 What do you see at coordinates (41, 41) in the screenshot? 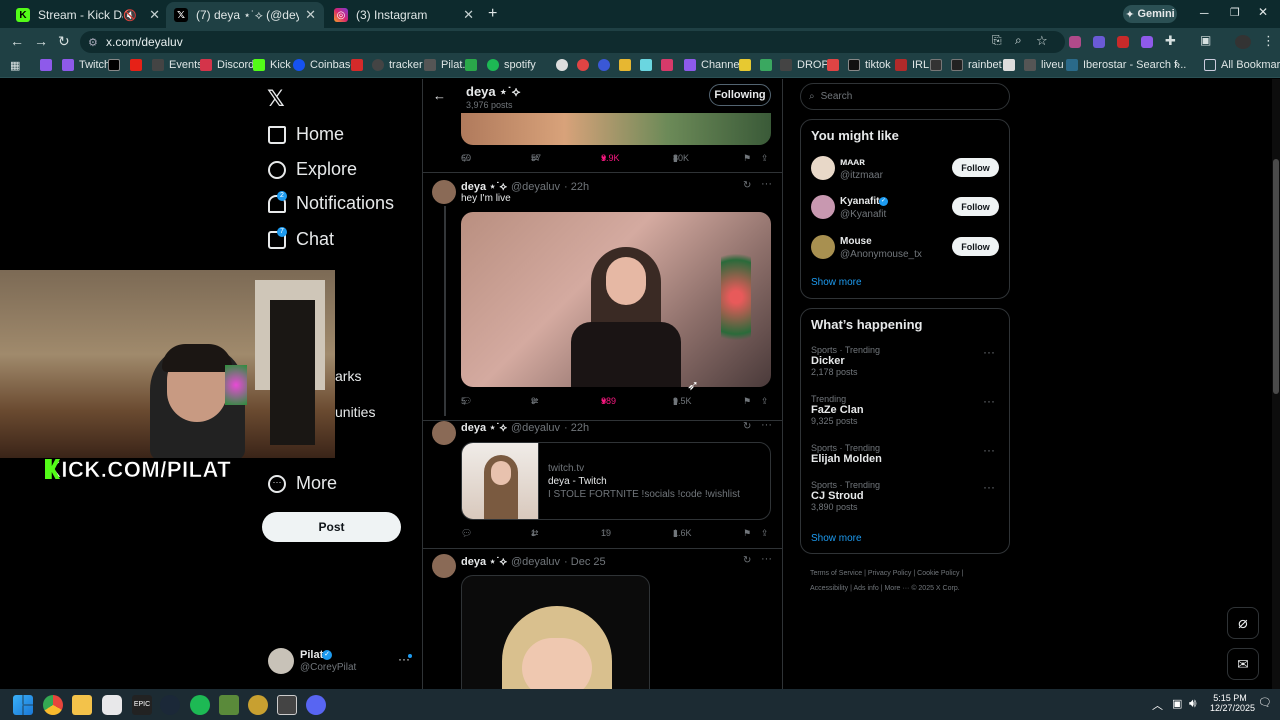
I see `forward-icon: →` at bounding box center [41, 41].